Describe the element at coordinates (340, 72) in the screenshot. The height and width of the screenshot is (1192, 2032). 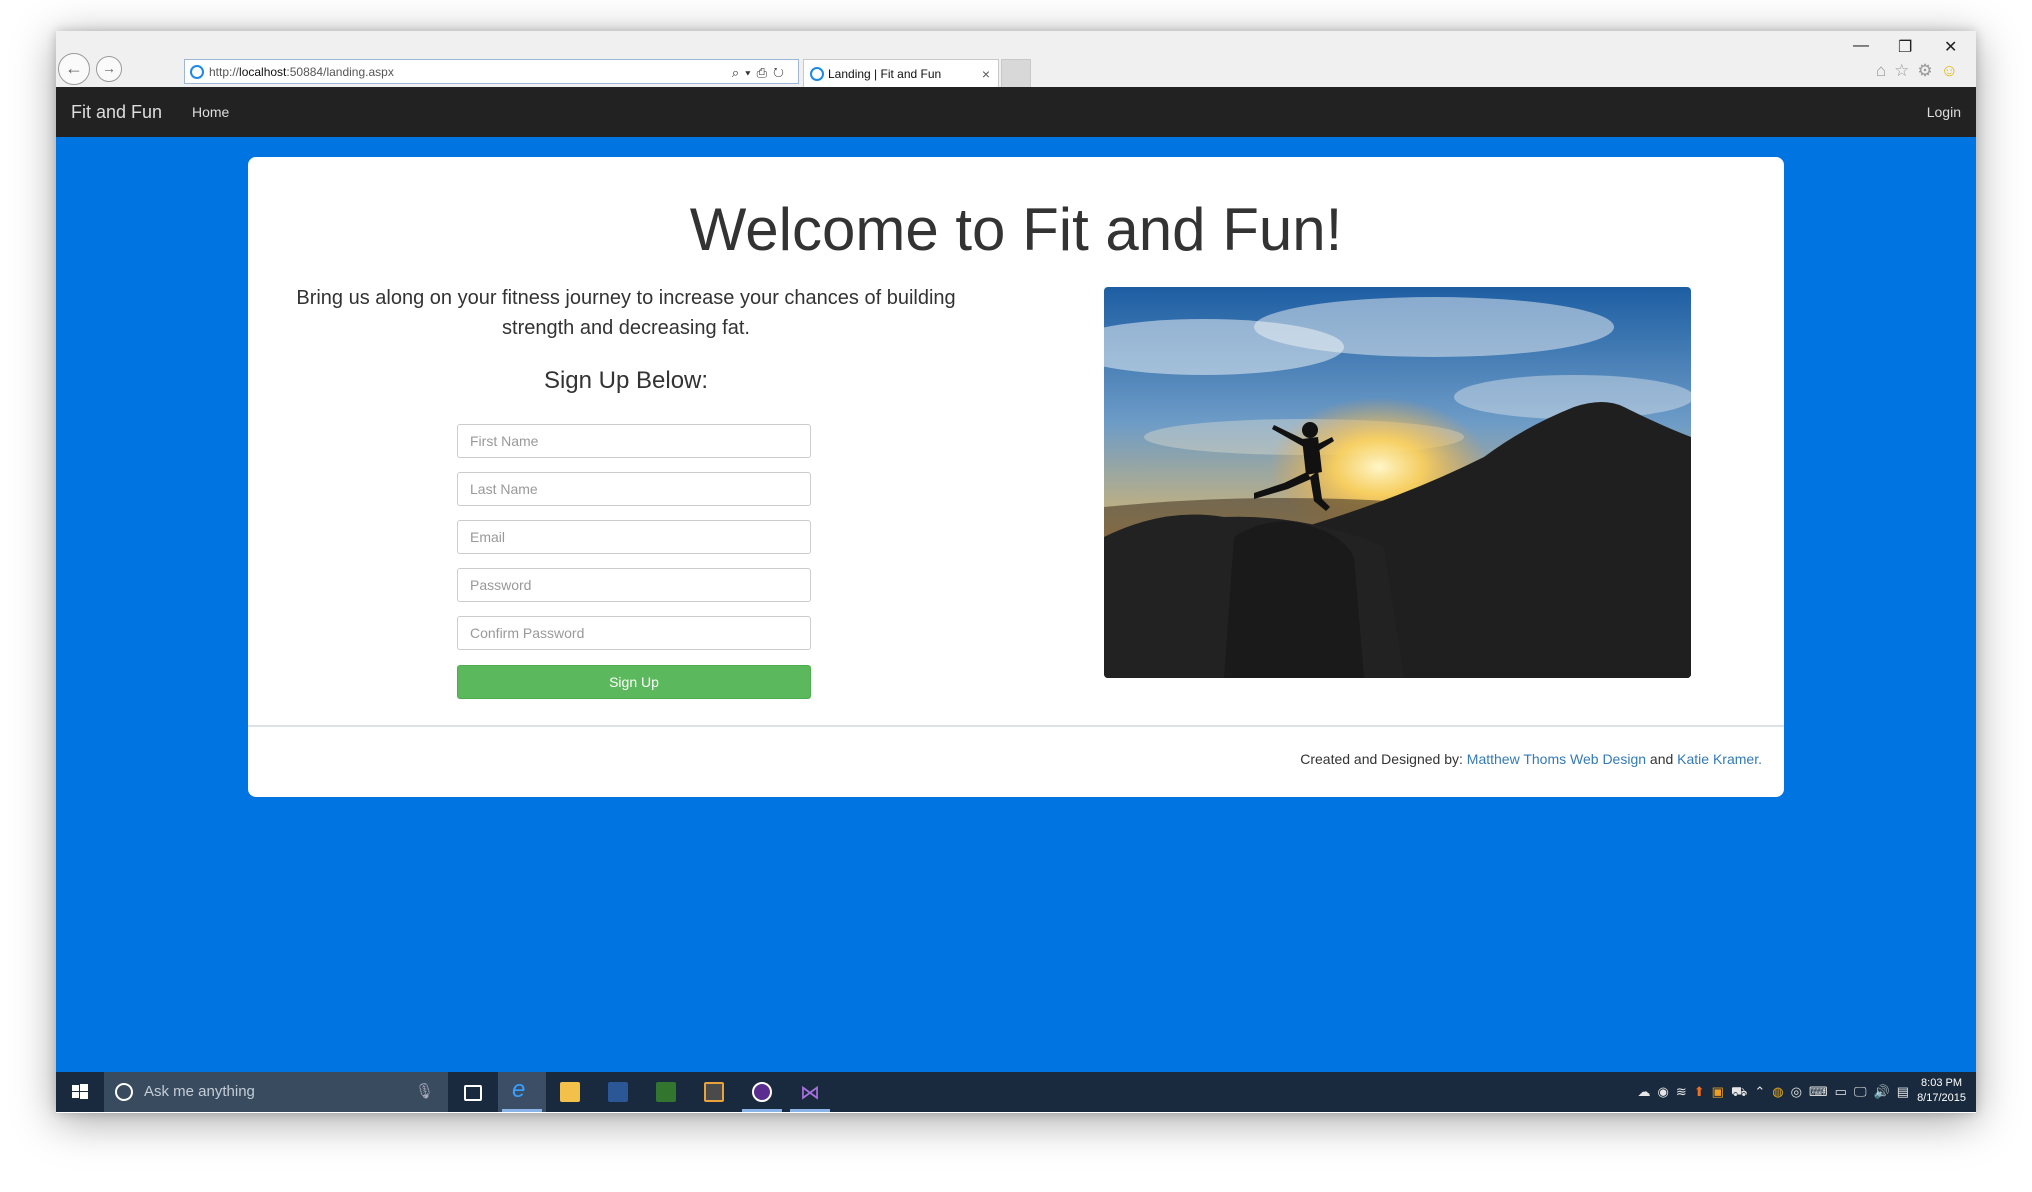
I see `address-path: :50884/landing.aspx` at that location.